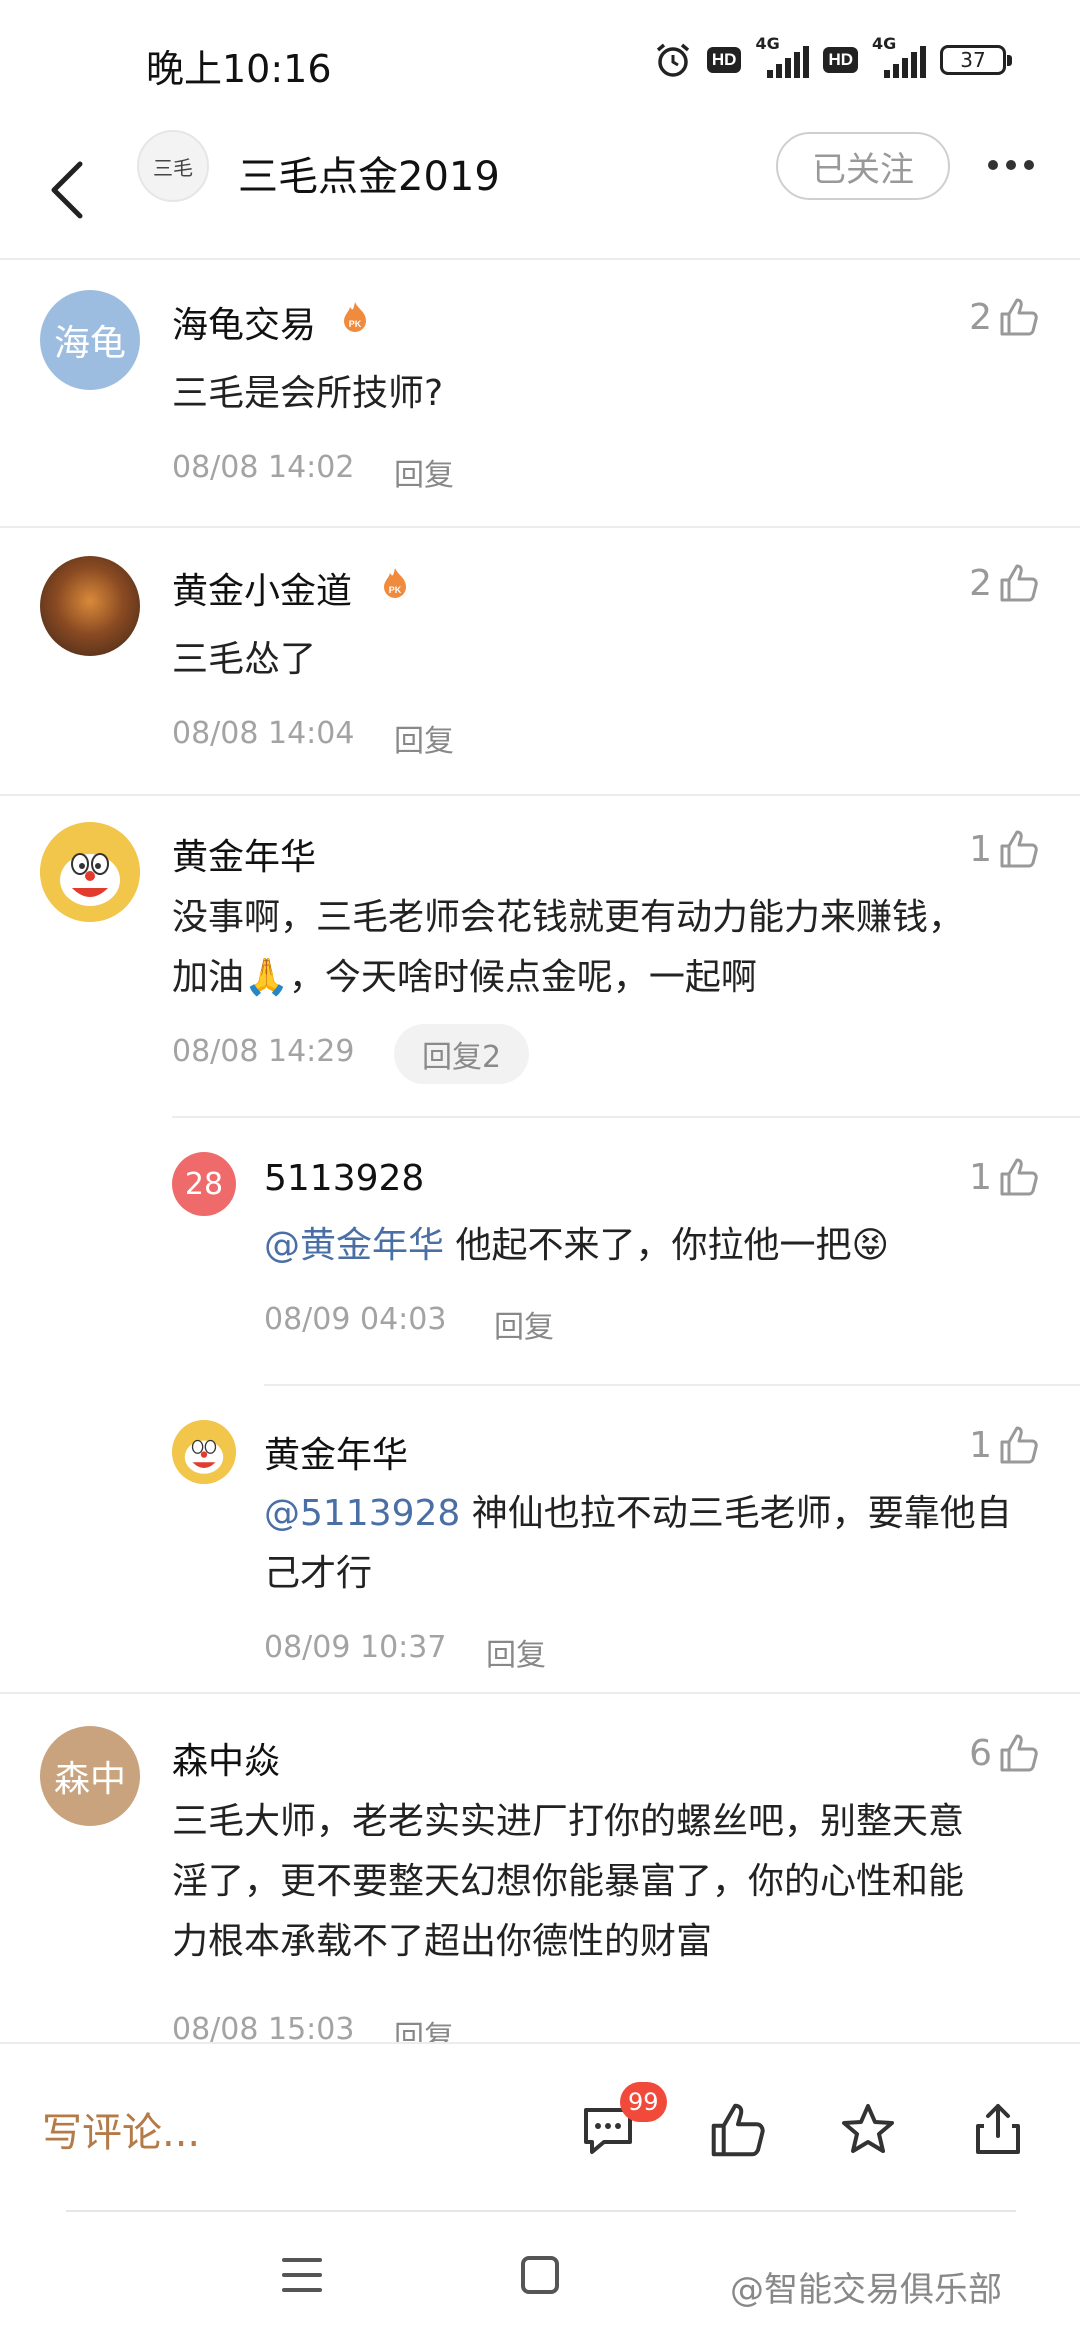 The width and height of the screenshot is (1080, 2340). Describe the element at coordinates (643, 2102) in the screenshot. I see `comment-count-badge: 99` at that location.